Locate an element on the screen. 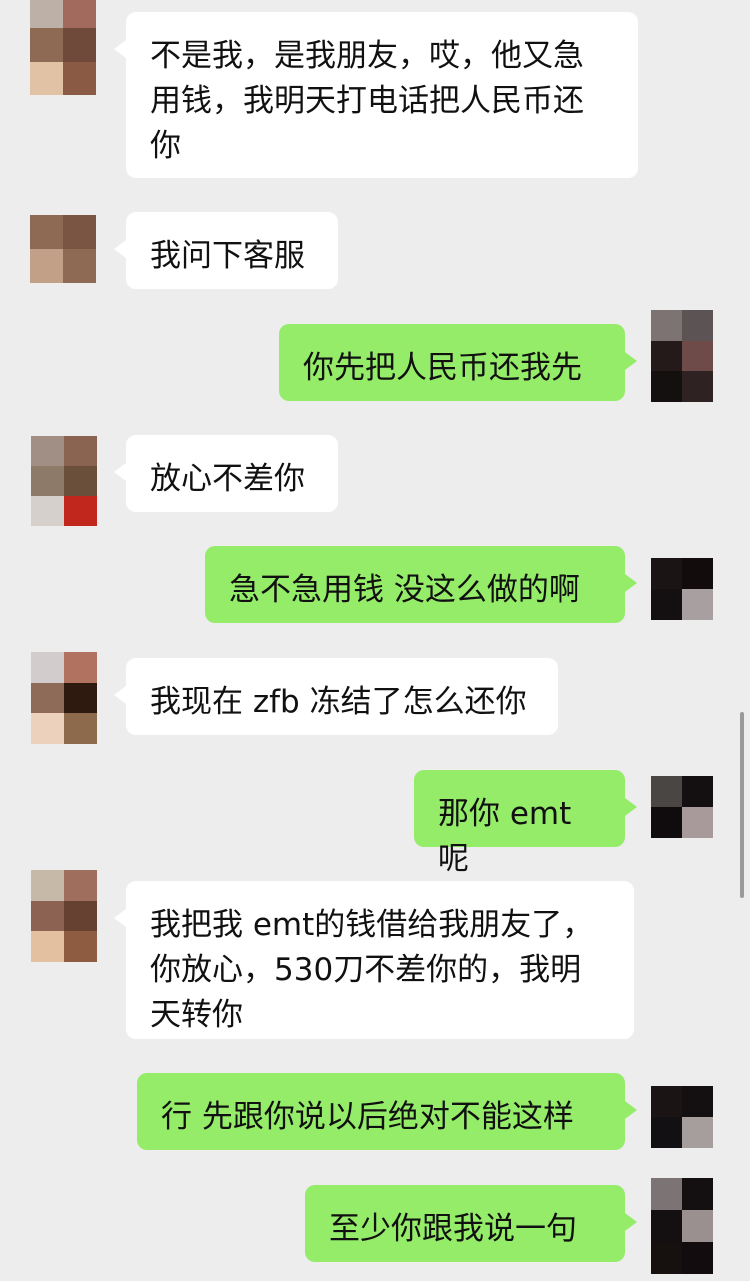 Image resolution: width=750 pixels, height=1281 pixels. message-bubble-received: 放心不差你 is located at coordinates (226, 473).